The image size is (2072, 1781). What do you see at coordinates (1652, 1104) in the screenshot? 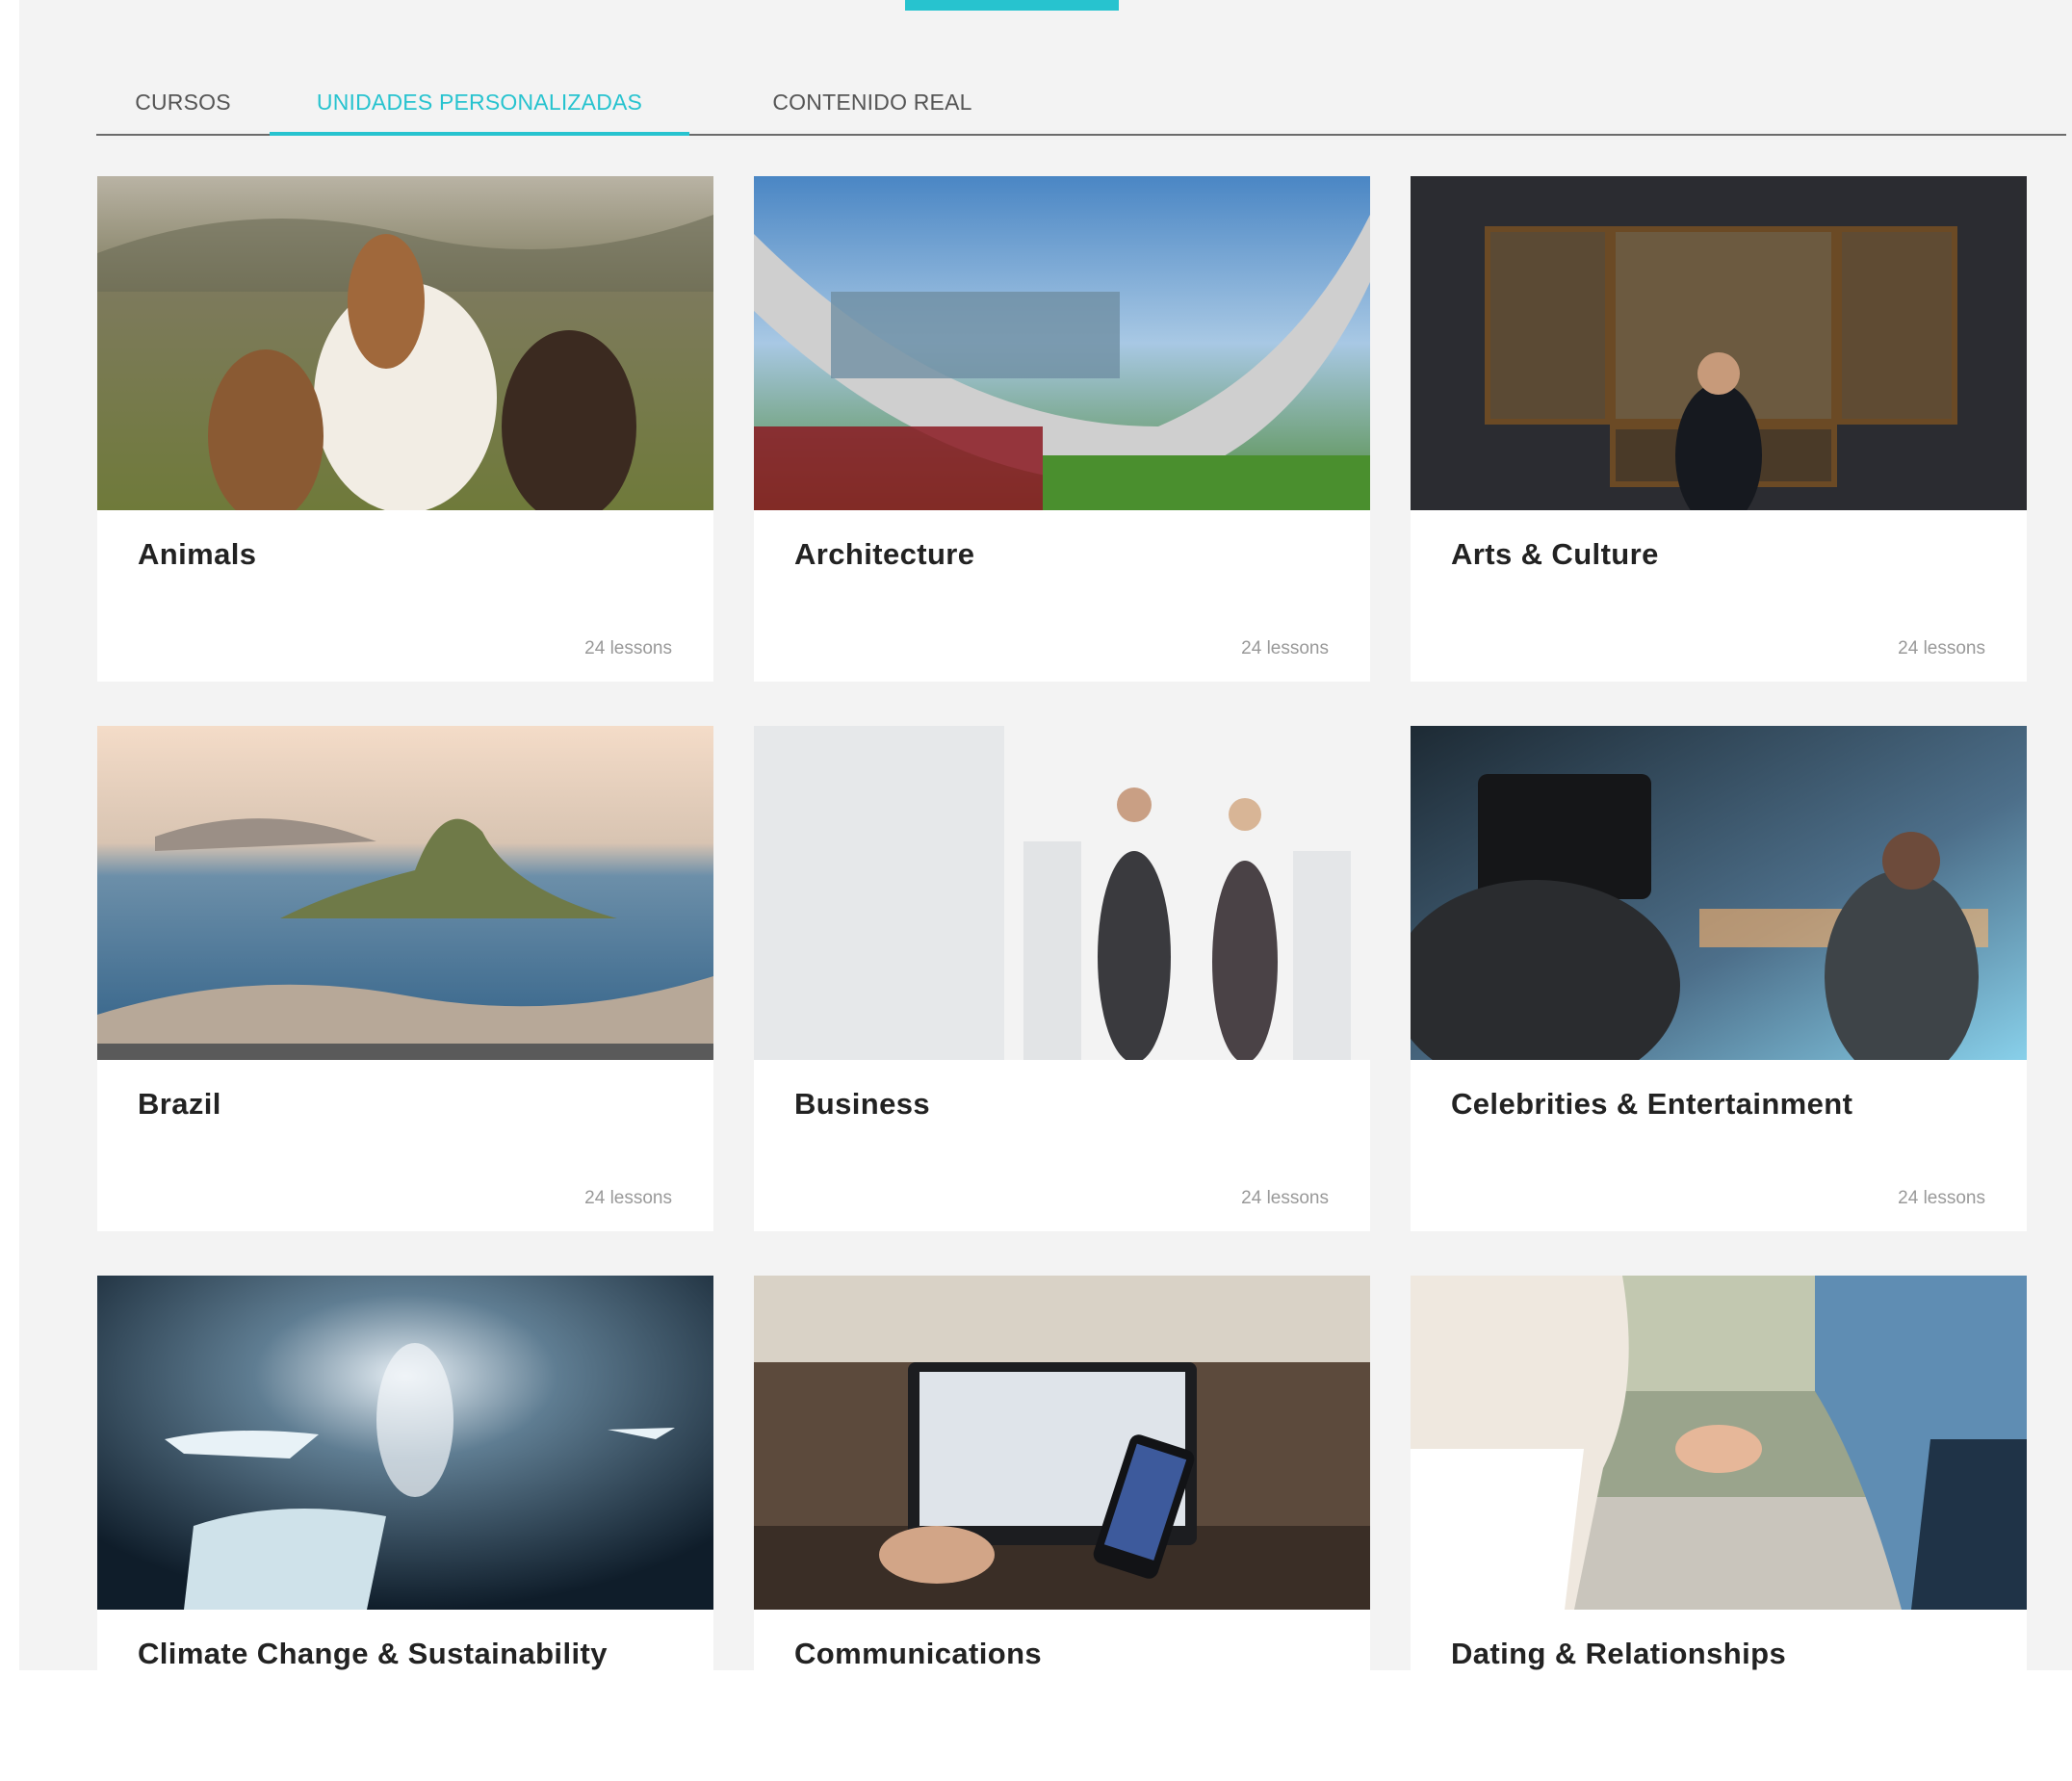
I see `card-title: Celebrities & Entertainment` at bounding box center [1652, 1104].